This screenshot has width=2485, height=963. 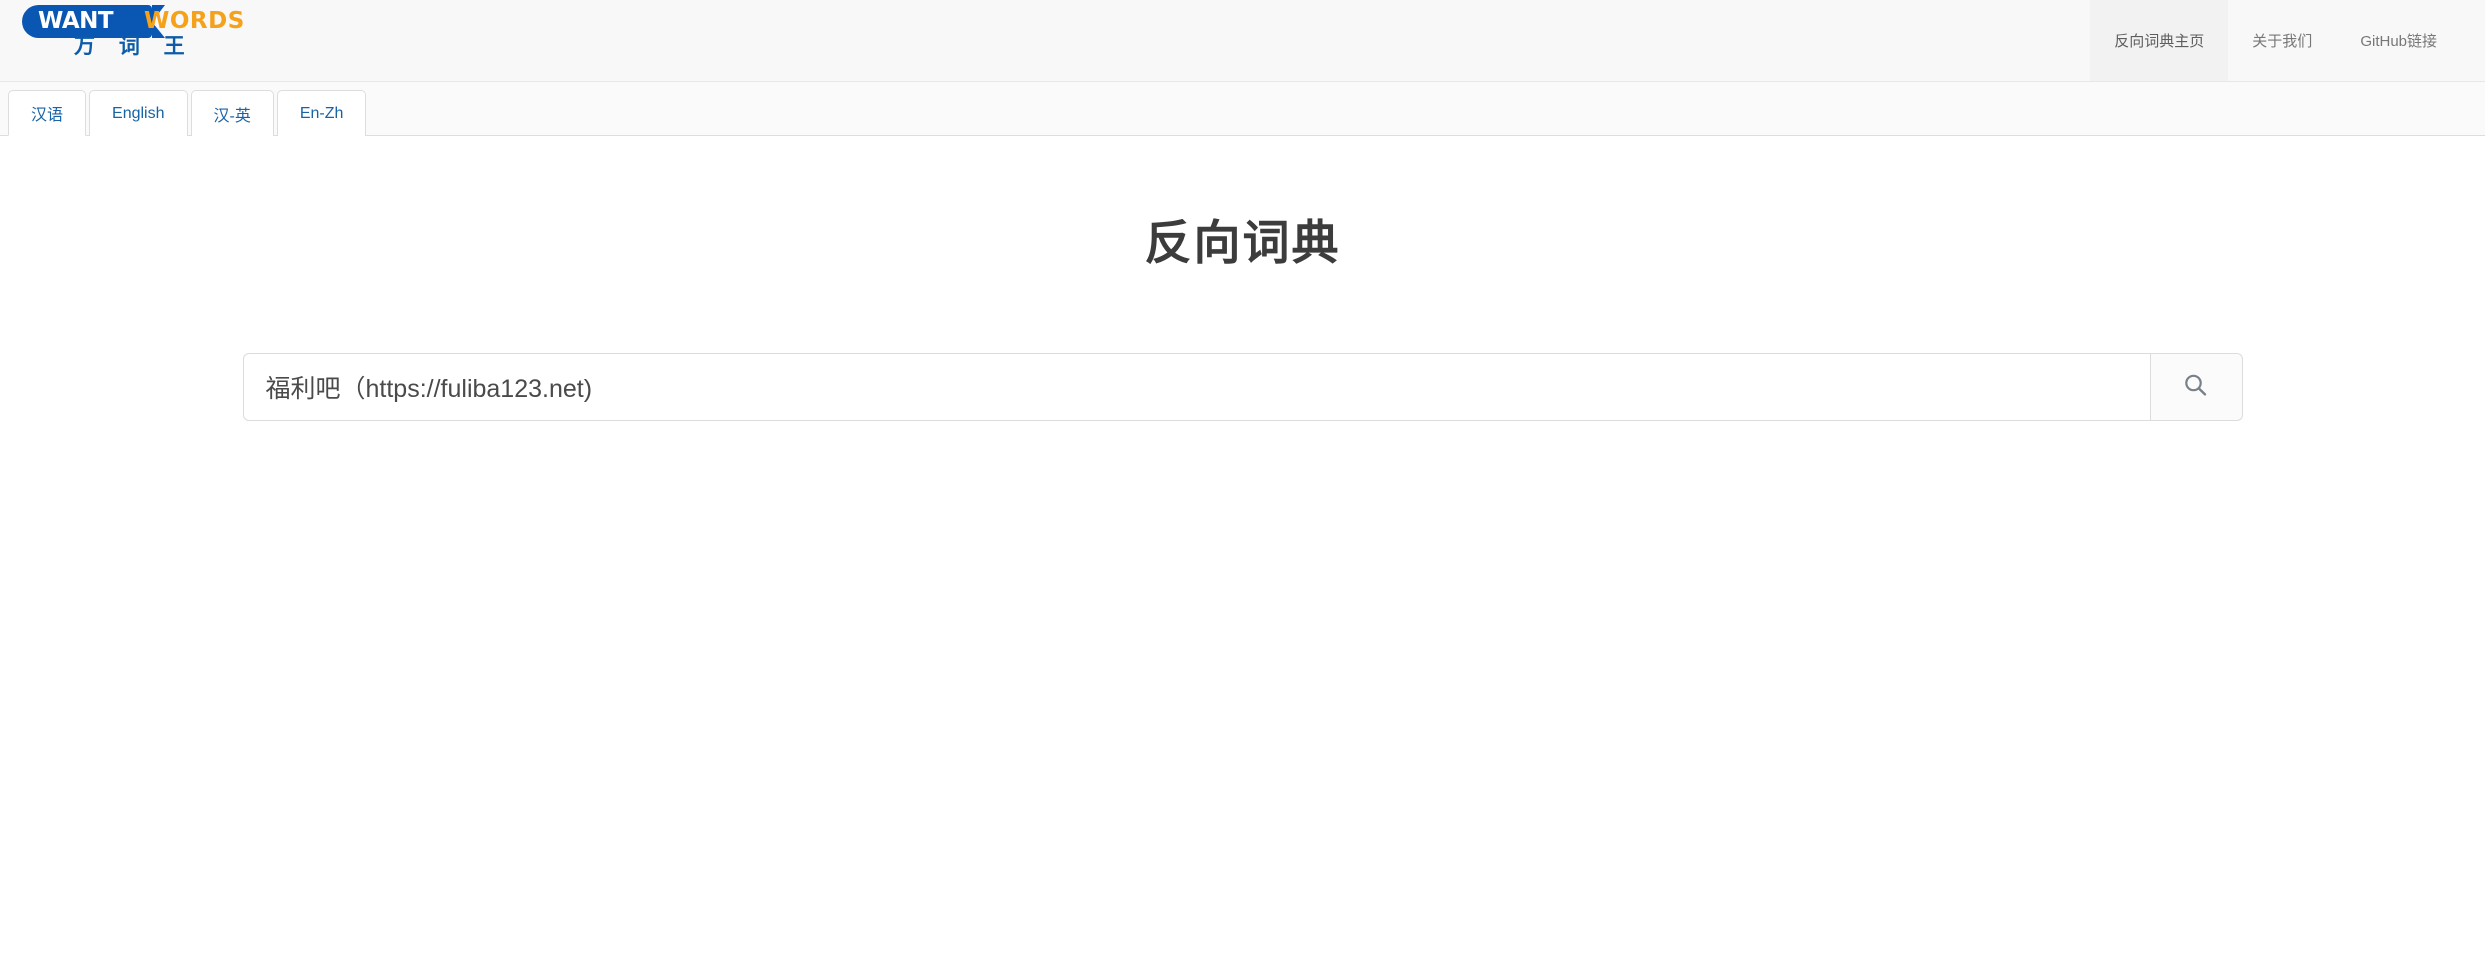 I want to click on tab-english: English, so click(x=138, y=113).